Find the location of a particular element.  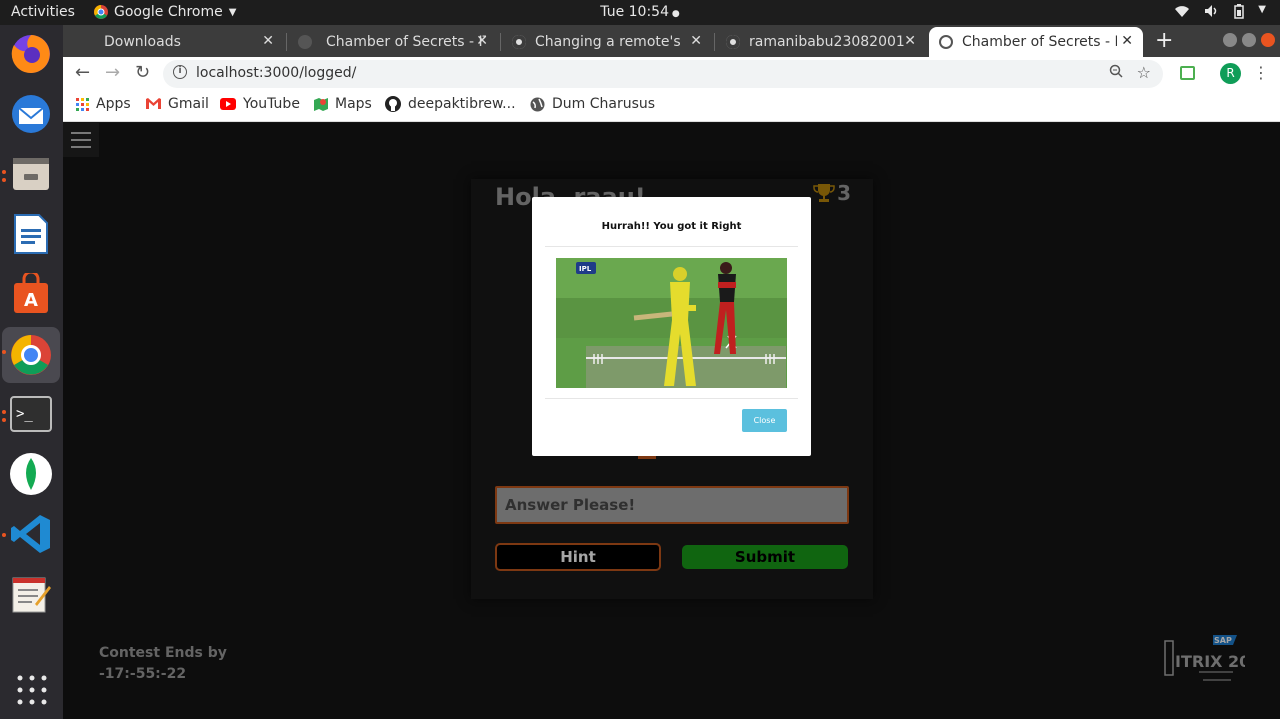

url-text: localhost:3000/logged/ is located at coordinates (276, 73).